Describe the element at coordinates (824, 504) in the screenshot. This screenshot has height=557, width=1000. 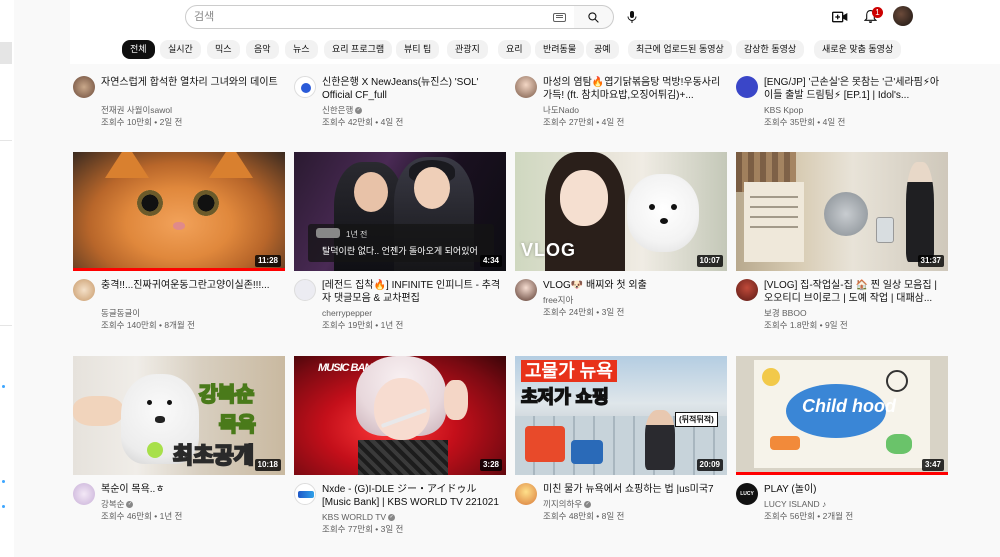
I see `music-note-icon: ♪` at that location.